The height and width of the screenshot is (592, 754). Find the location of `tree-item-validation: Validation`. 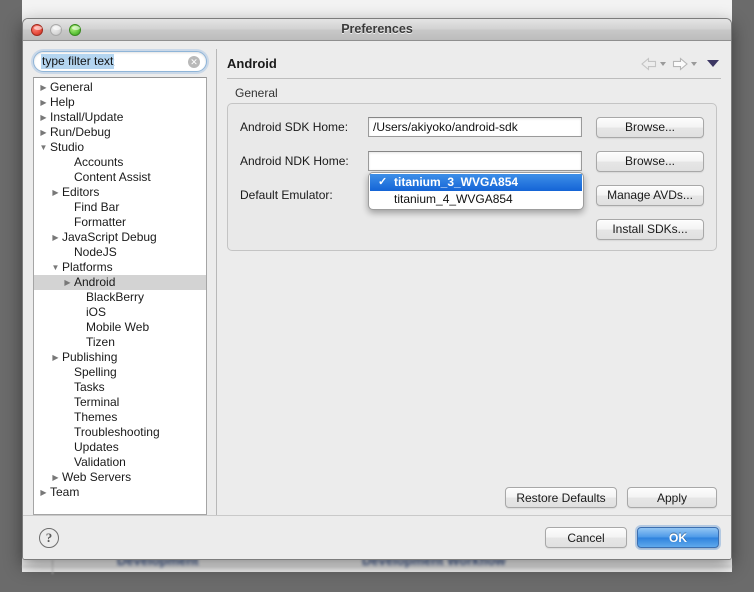

tree-item-validation: Validation is located at coordinates (120, 462).